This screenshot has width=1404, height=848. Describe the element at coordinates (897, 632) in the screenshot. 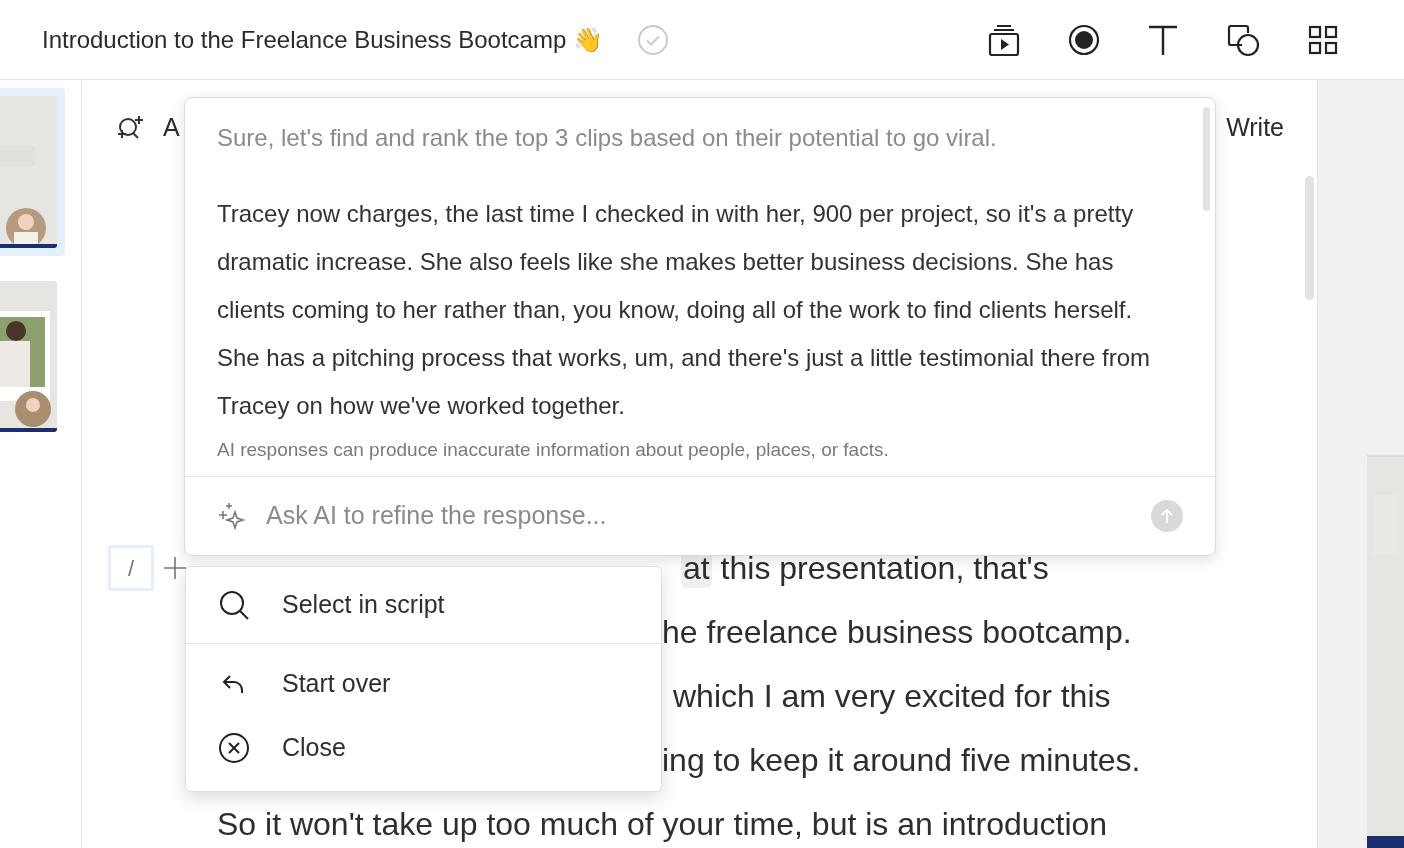

I see `script-line: he freelance business bootcamp.` at that location.